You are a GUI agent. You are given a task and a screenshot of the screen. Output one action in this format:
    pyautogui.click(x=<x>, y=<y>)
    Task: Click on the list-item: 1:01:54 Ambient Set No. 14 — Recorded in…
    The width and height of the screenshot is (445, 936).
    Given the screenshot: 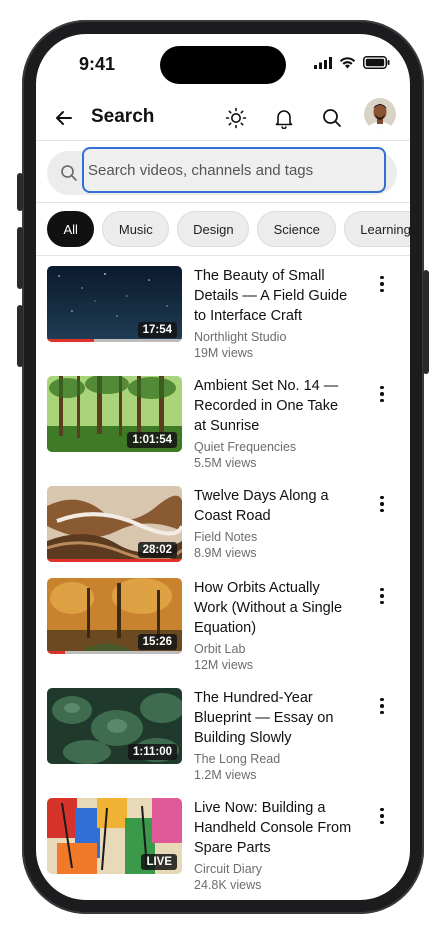 What is the action you would take?
    pyautogui.click(x=223, y=424)
    